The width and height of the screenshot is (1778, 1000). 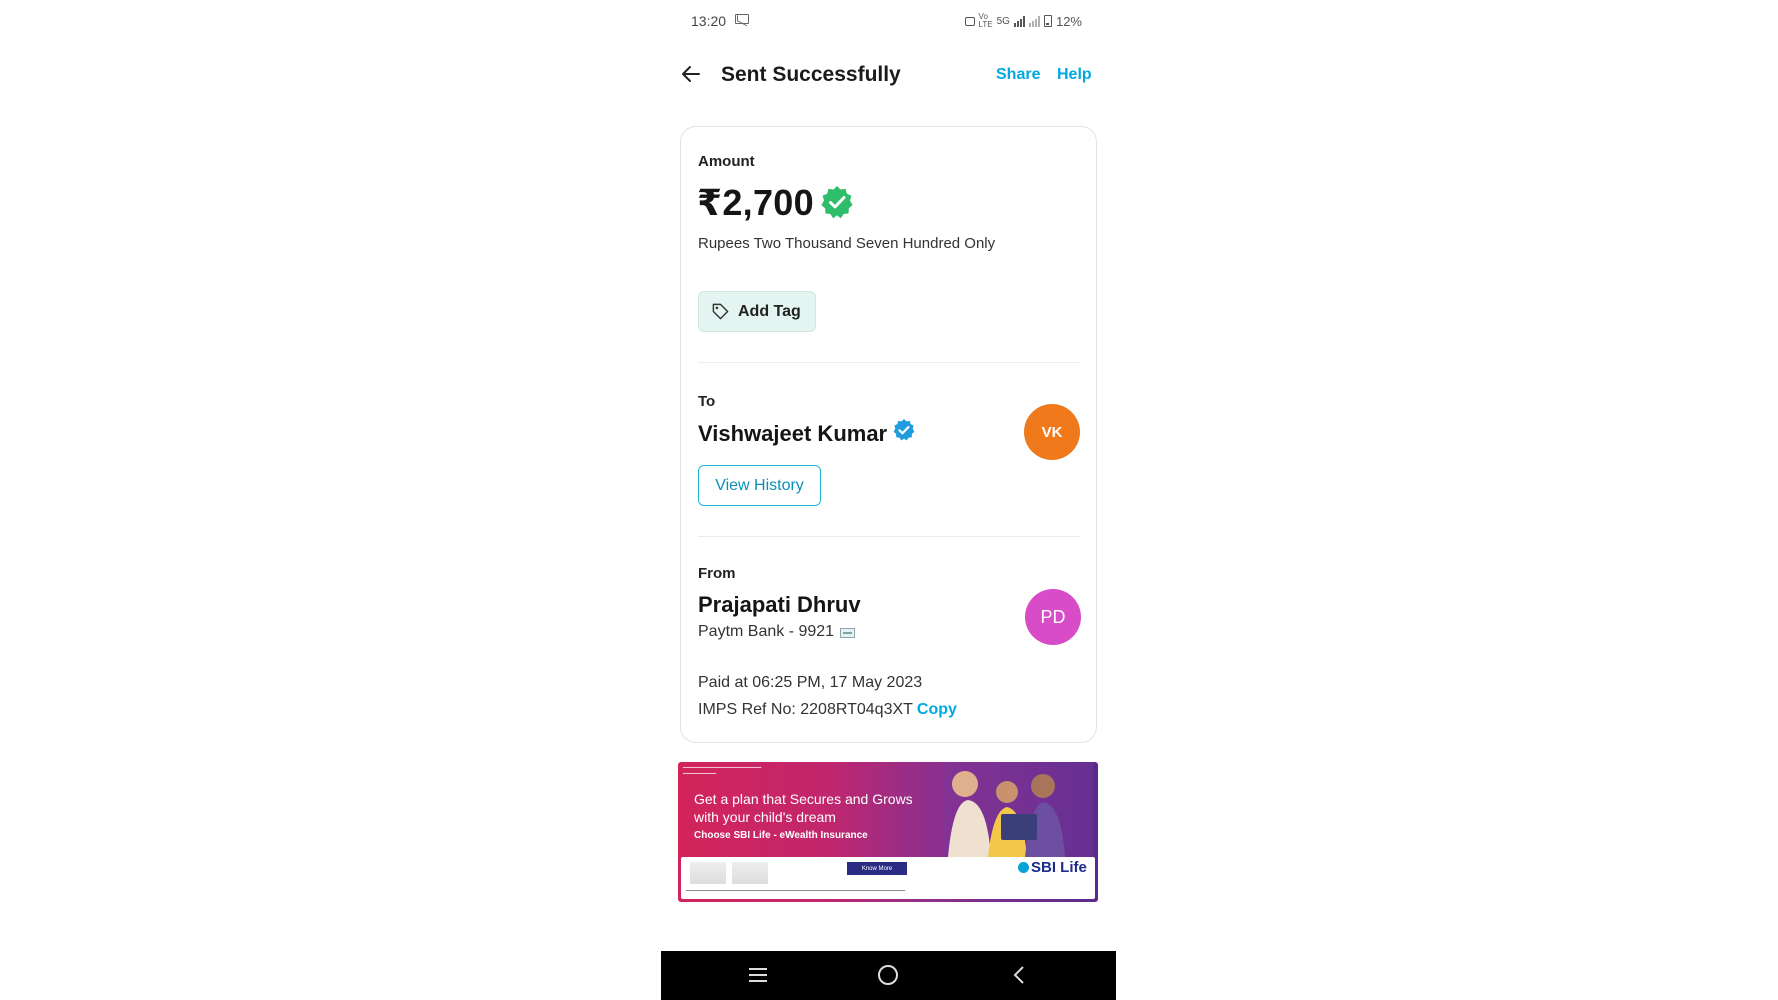 What do you see at coordinates (1047, 21) in the screenshot?
I see `battery-icon` at bounding box center [1047, 21].